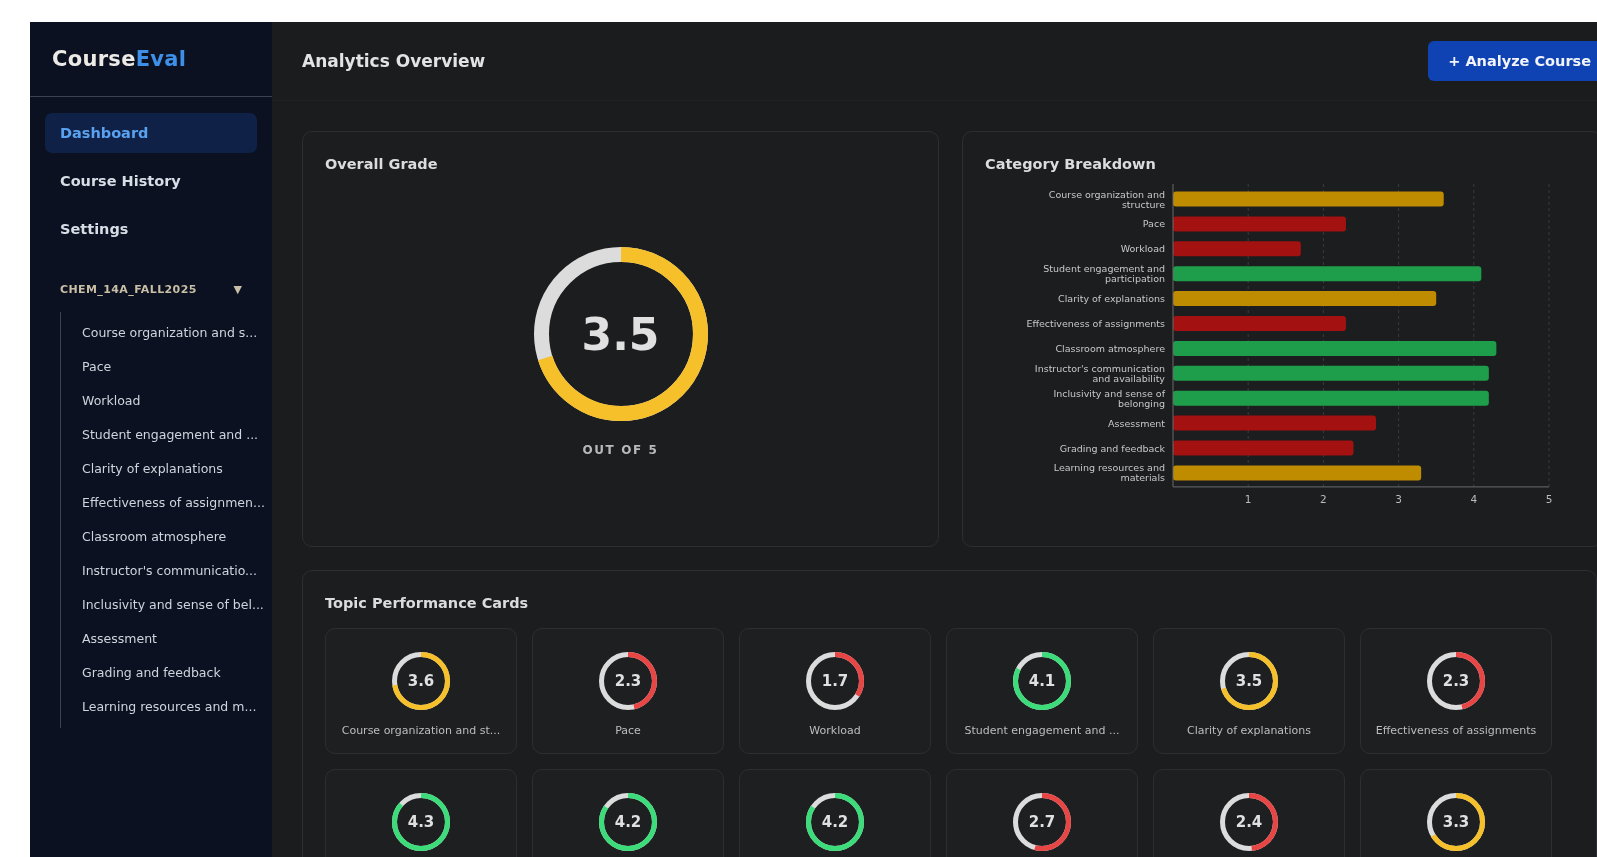 The height and width of the screenshot is (857, 1597). I want to click on tick-label: 3, so click(1398, 498).